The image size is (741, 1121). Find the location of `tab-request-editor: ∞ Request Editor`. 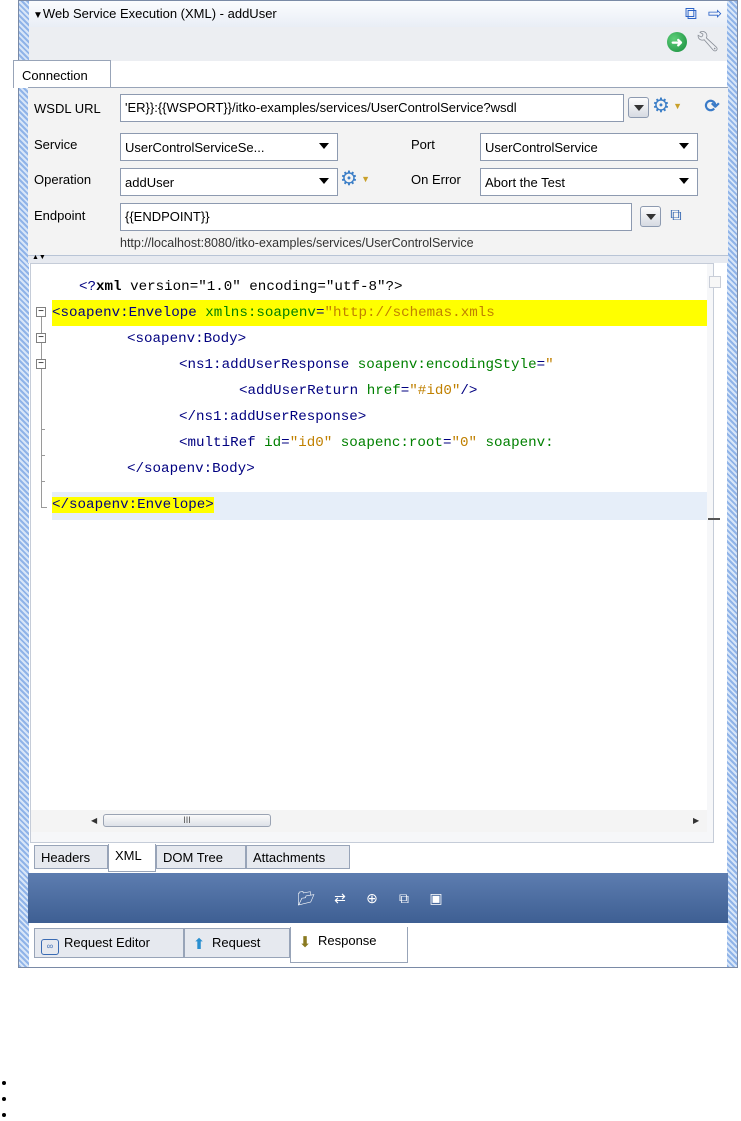

tab-request-editor: ∞ Request Editor is located at coordinates (109, 943).